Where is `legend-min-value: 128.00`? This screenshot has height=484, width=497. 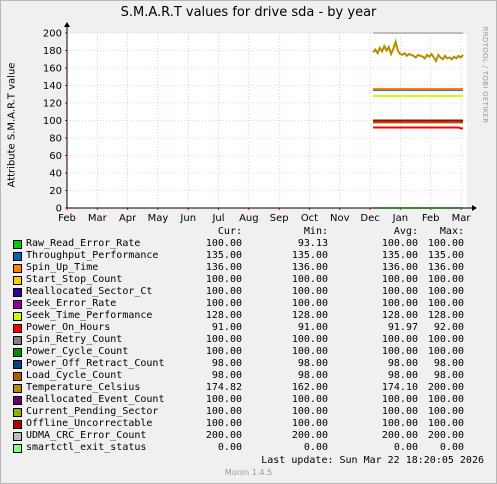
legend-min-value: 128.00 is located at coordinates (309, 315).